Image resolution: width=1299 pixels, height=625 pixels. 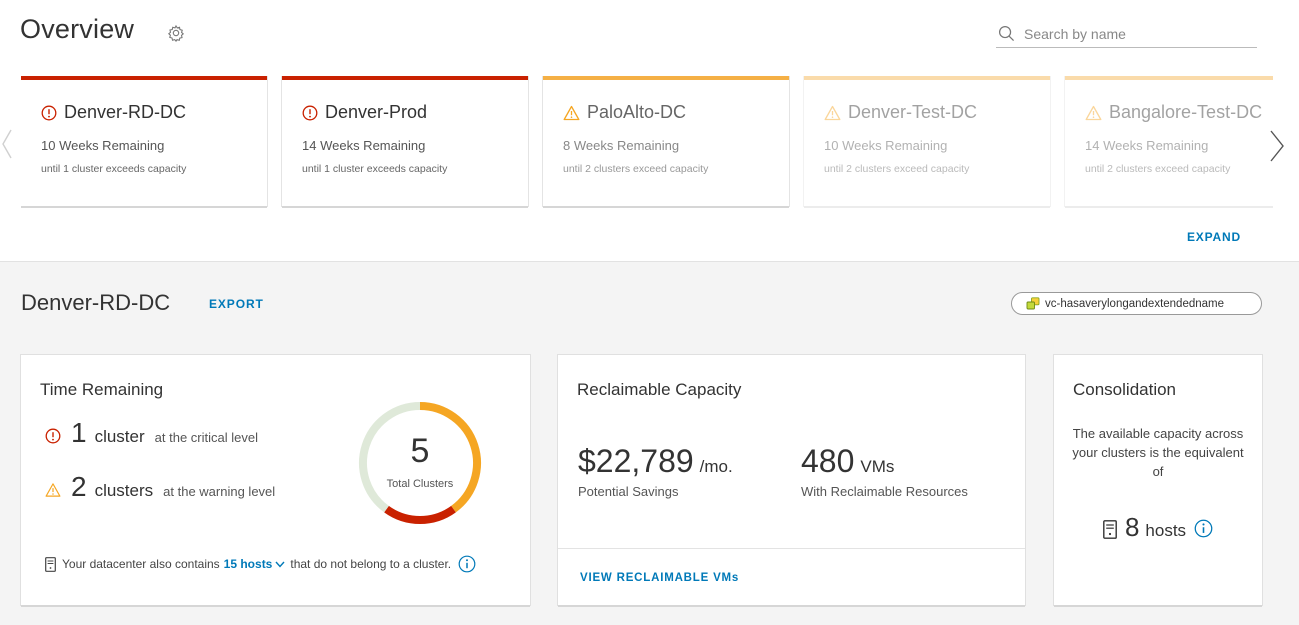 I want to click on footnote-tail-text: that do not belong to a cluster., so click(x=371, y=564).